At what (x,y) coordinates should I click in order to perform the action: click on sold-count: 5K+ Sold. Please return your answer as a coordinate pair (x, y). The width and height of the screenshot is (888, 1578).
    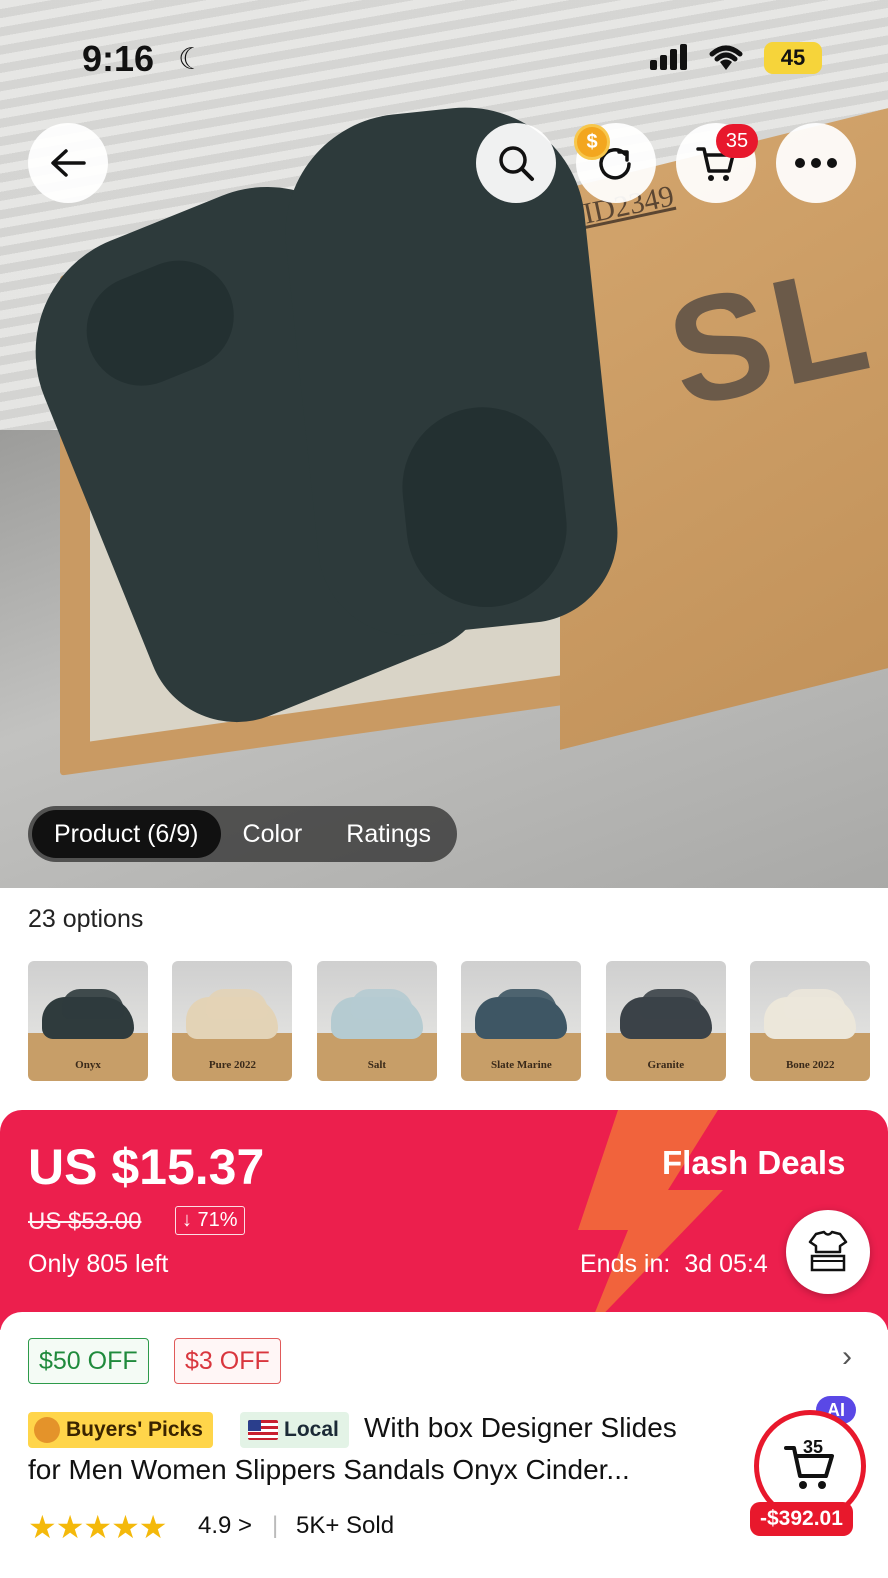
    Looking at the image, I should click on (345, 1525).